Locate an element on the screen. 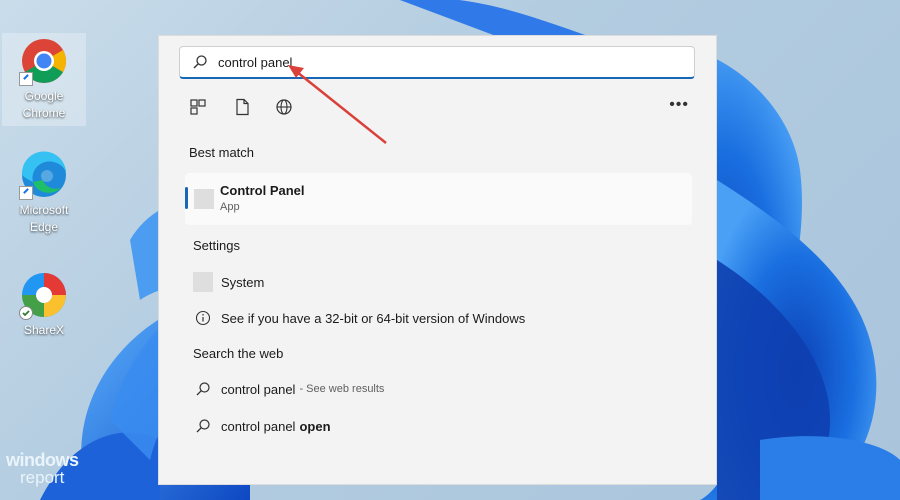 The image size is (900, 500). sync-status-icon is located at coordinates (26, 313).